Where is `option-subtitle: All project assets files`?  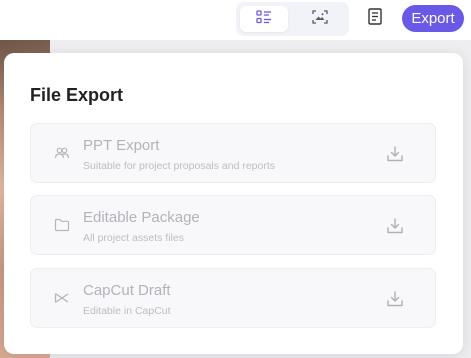 option-subtitle: All project assets files is located at coordinates (133, 238).